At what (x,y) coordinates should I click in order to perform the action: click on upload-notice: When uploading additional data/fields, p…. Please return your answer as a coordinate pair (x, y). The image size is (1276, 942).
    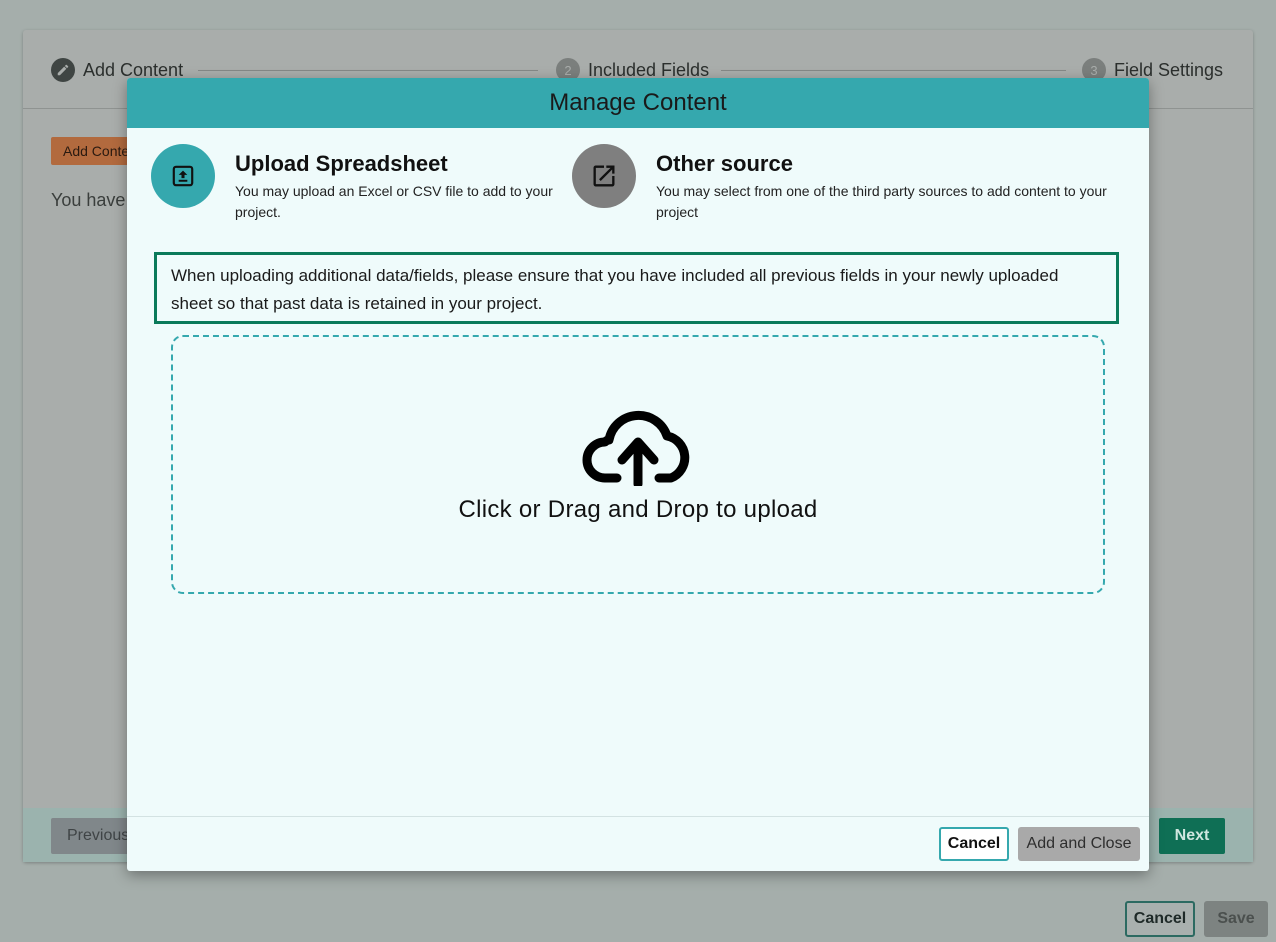
    Looking at the image, I should click on (636, 288).